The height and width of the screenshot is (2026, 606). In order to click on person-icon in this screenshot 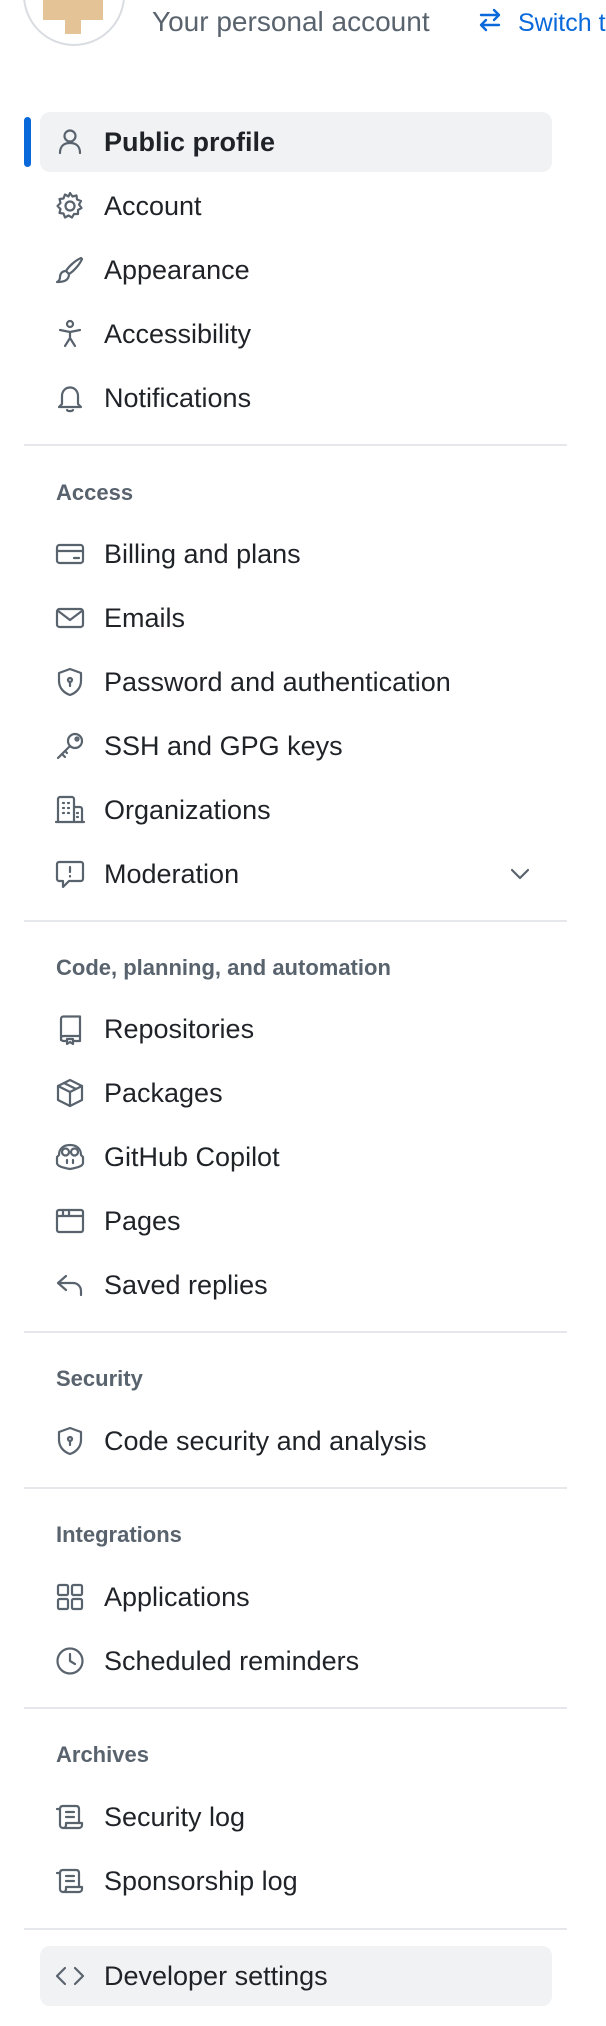, I will do `click(70, 142)`.